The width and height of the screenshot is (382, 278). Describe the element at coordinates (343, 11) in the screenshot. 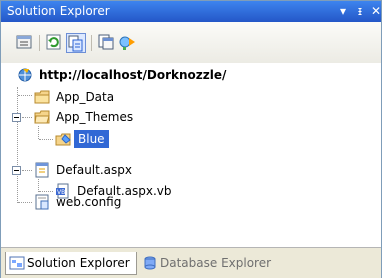

I see `dropdown-icon: ▾` at that location.